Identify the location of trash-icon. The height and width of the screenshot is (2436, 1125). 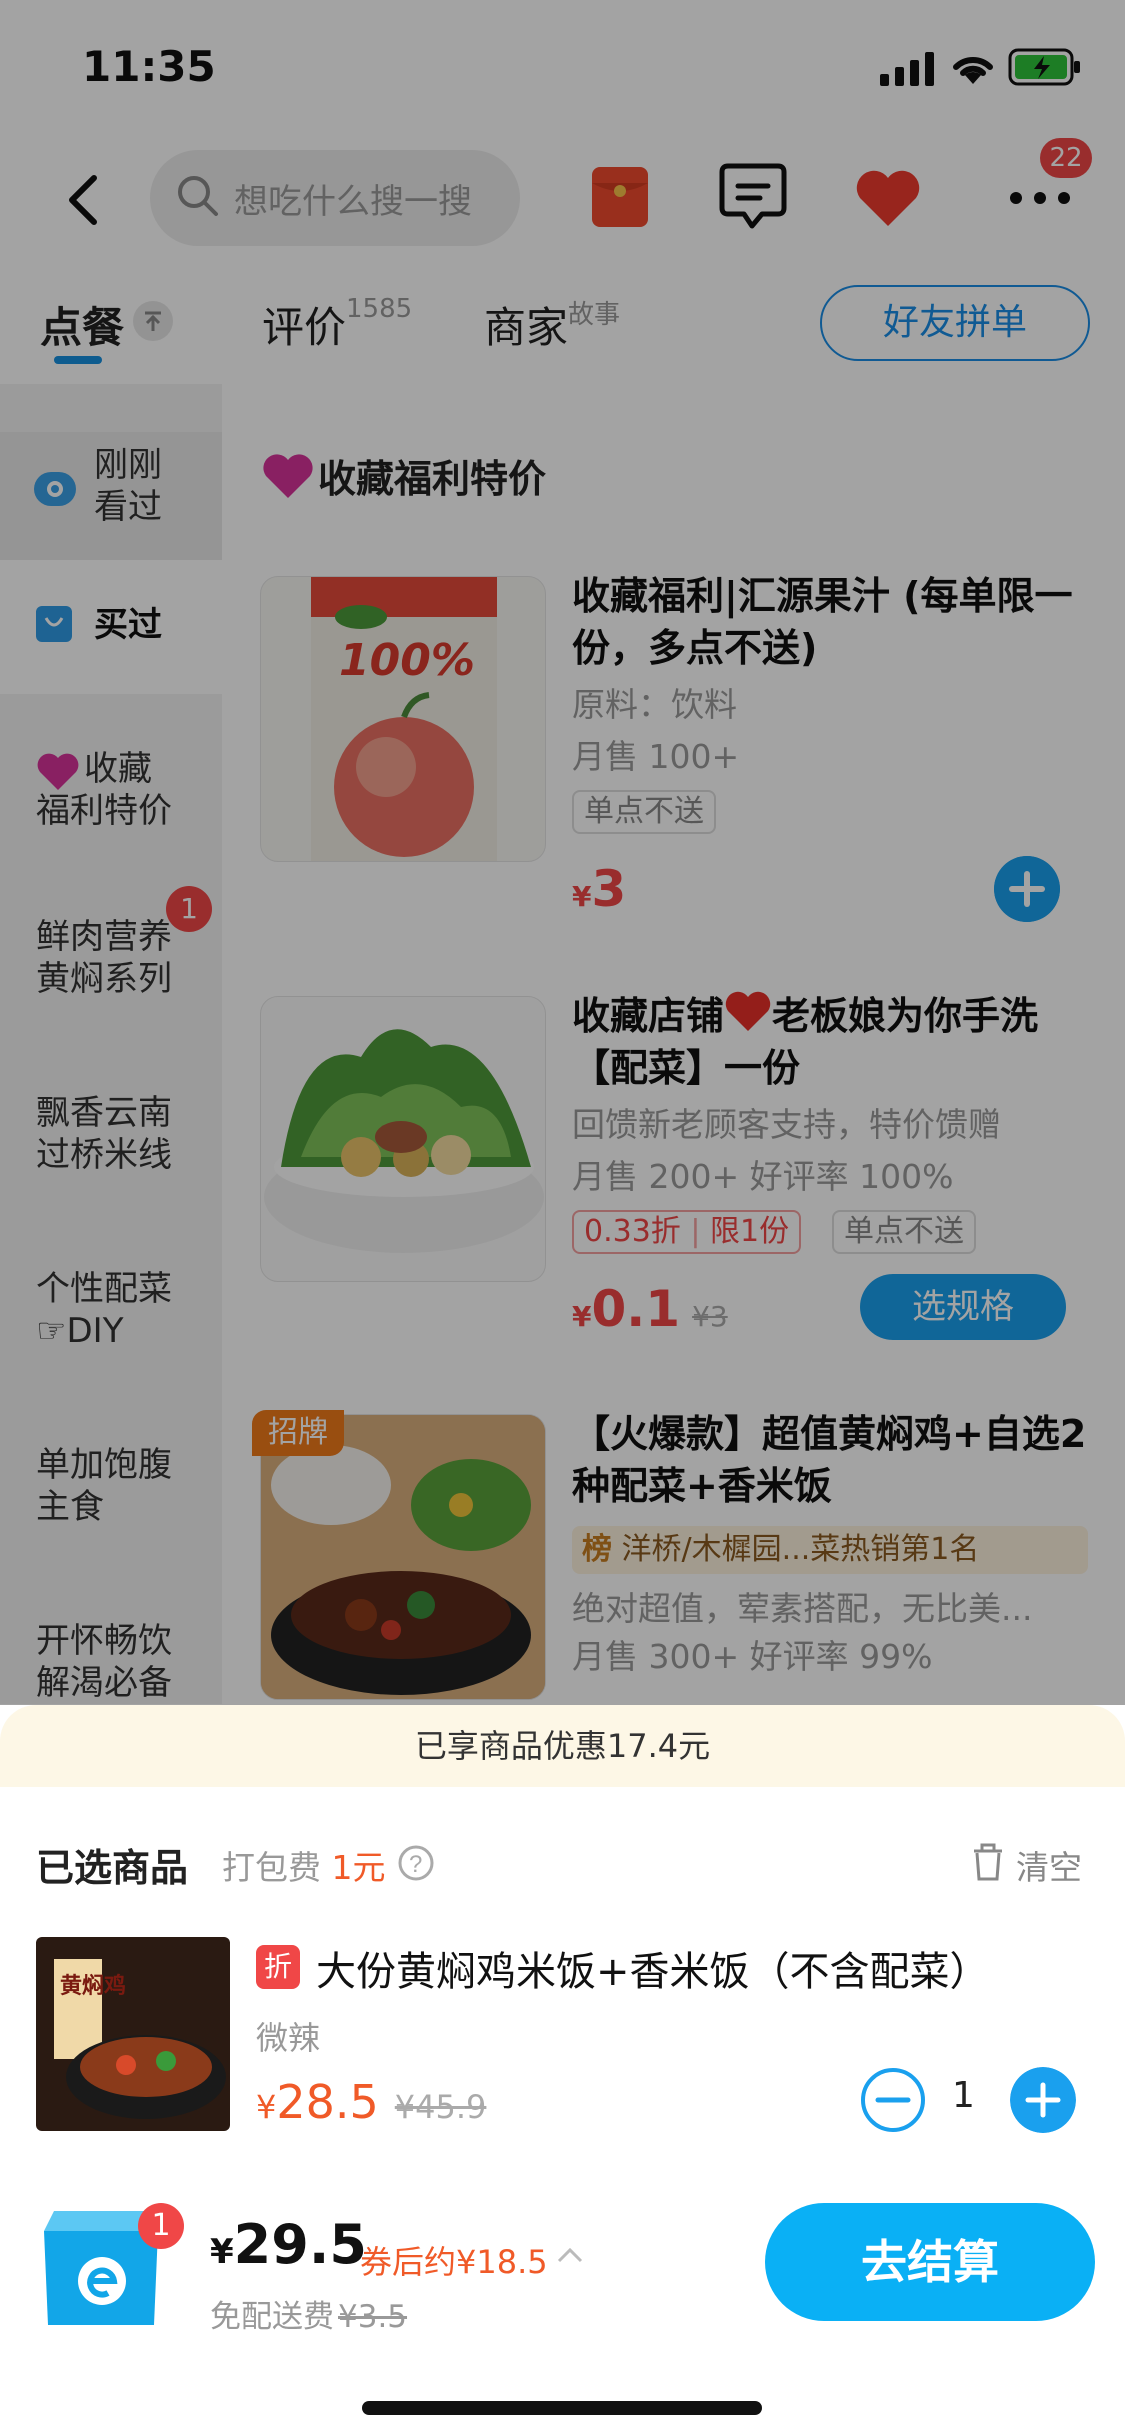
(988, 1863).